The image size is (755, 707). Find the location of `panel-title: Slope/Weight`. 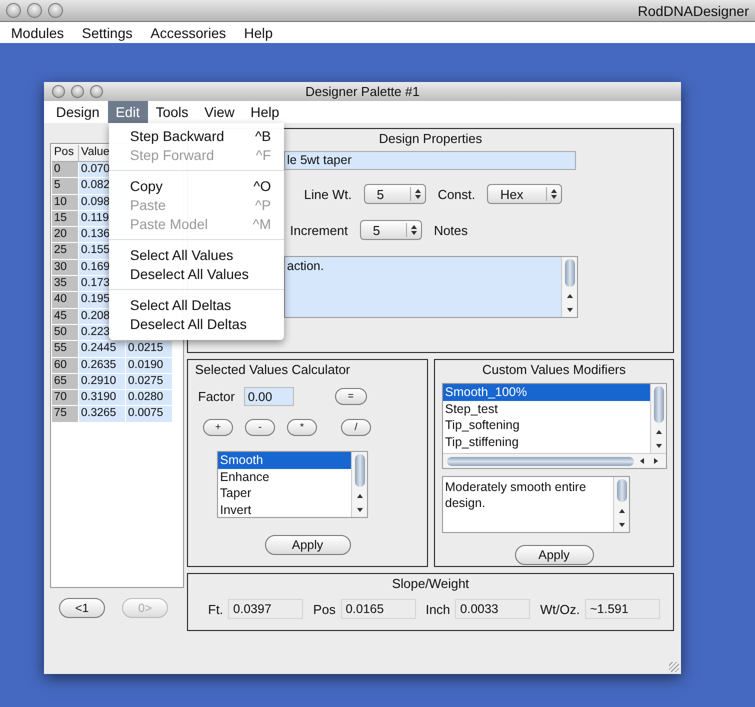

panel-title: Slope/Weight is located at coordinates (431, 583).